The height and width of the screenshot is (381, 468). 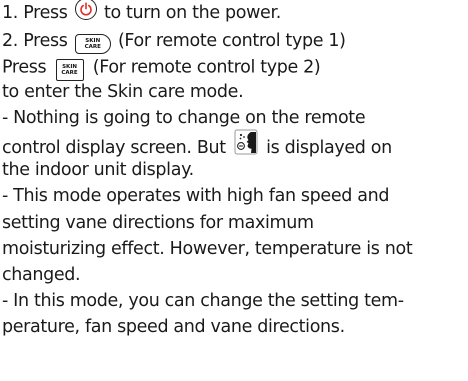 What do you see at coordinates (37, 13) in the screenshot?
I see `step-1-prefix: 1. Press` at bounding box center [37, 13].